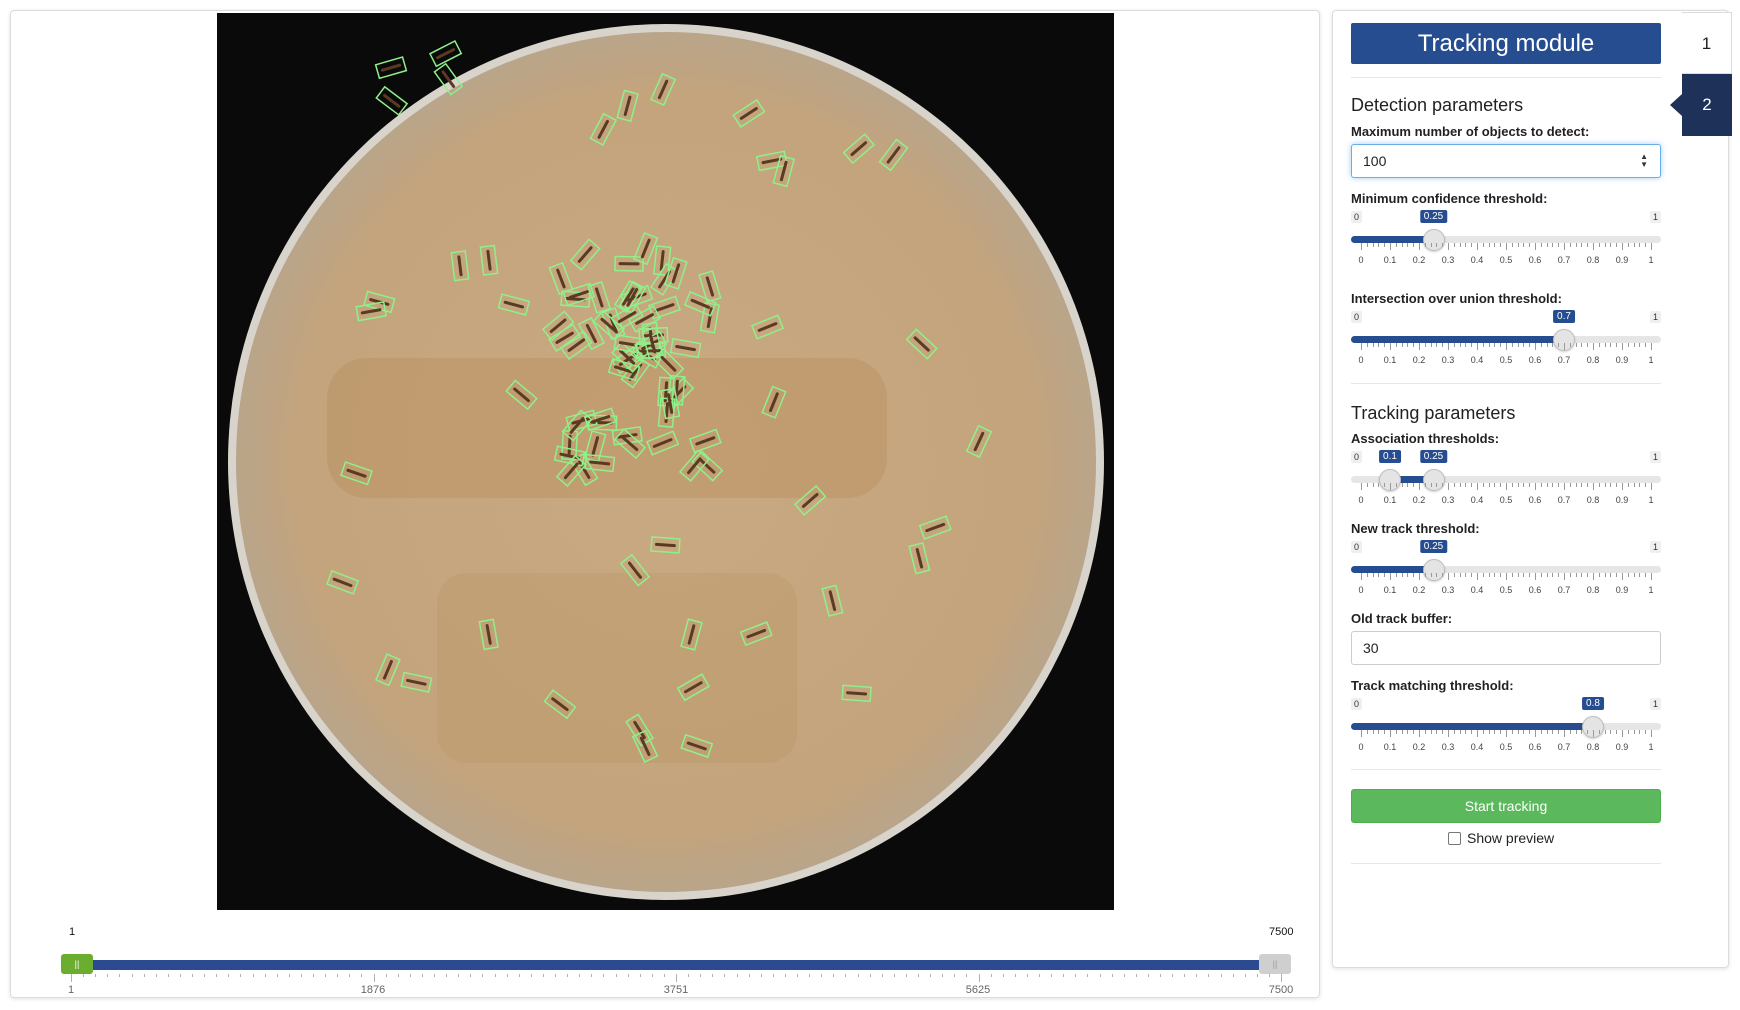 The width and height of the screenshot is (1740, 1010). I want to click on frame-end-handle: ||, so click(1275, 964).